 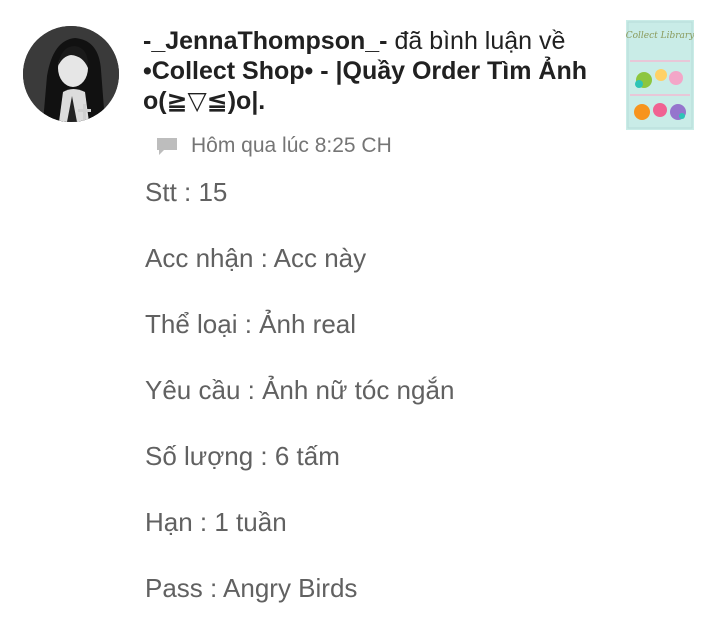 What do you see at coordinates (242, 456) in the screenshot?
I see `comment-line-quantity: Số lượng : 6 tấm` at bounding box center [242, 456].